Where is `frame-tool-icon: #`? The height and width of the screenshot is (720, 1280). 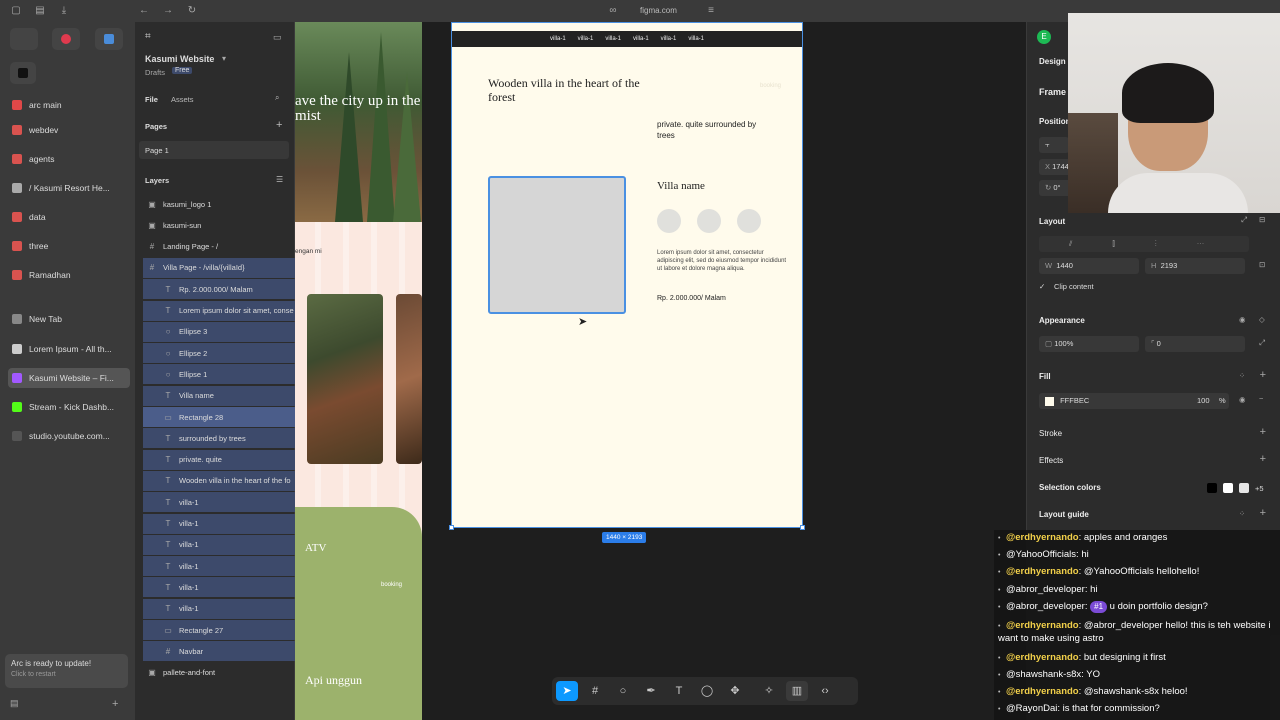 frame-tool-icon: # is located at coordinates (595, 691).